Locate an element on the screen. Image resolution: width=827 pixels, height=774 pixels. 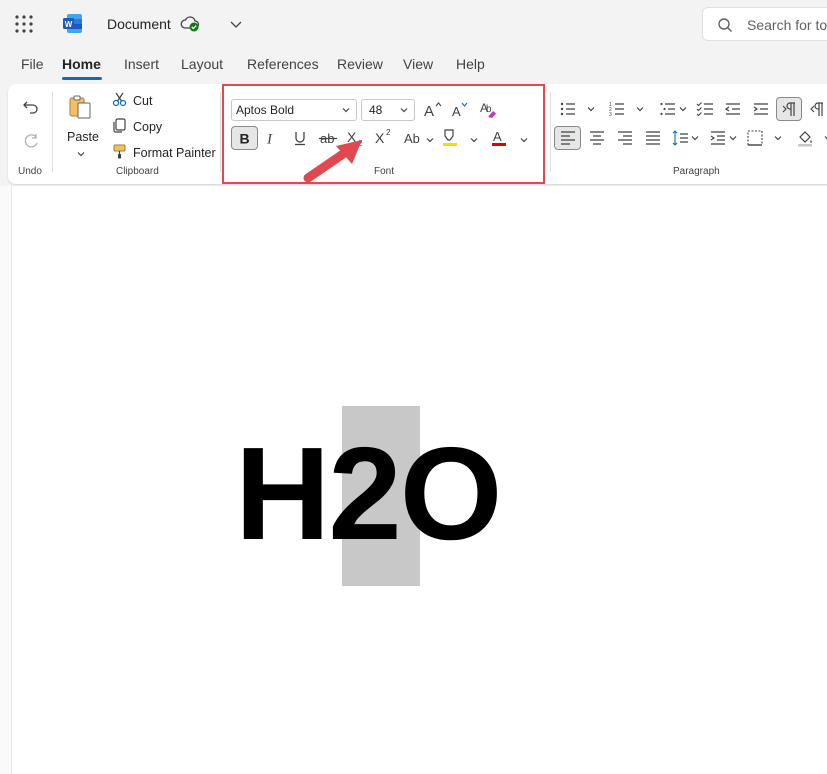
checklist-icon is located at coordinates (705, 109).